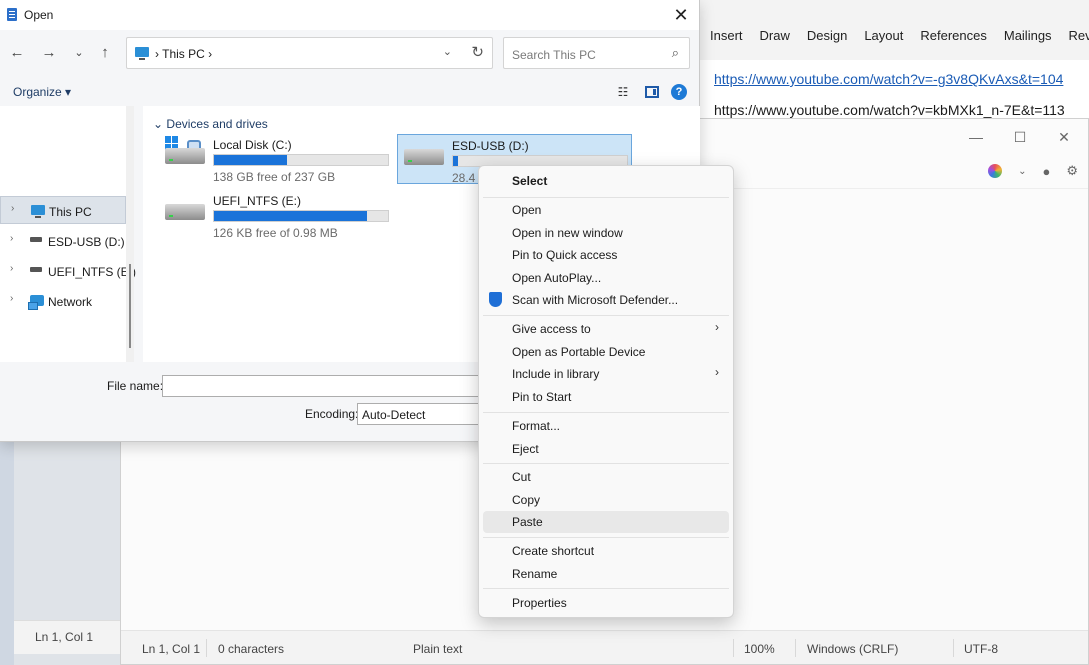 This screenshot has width=1089, height=665. Describe the element at coordinates (322, 386) in the screenshot. I see `file-name-input` at that location.